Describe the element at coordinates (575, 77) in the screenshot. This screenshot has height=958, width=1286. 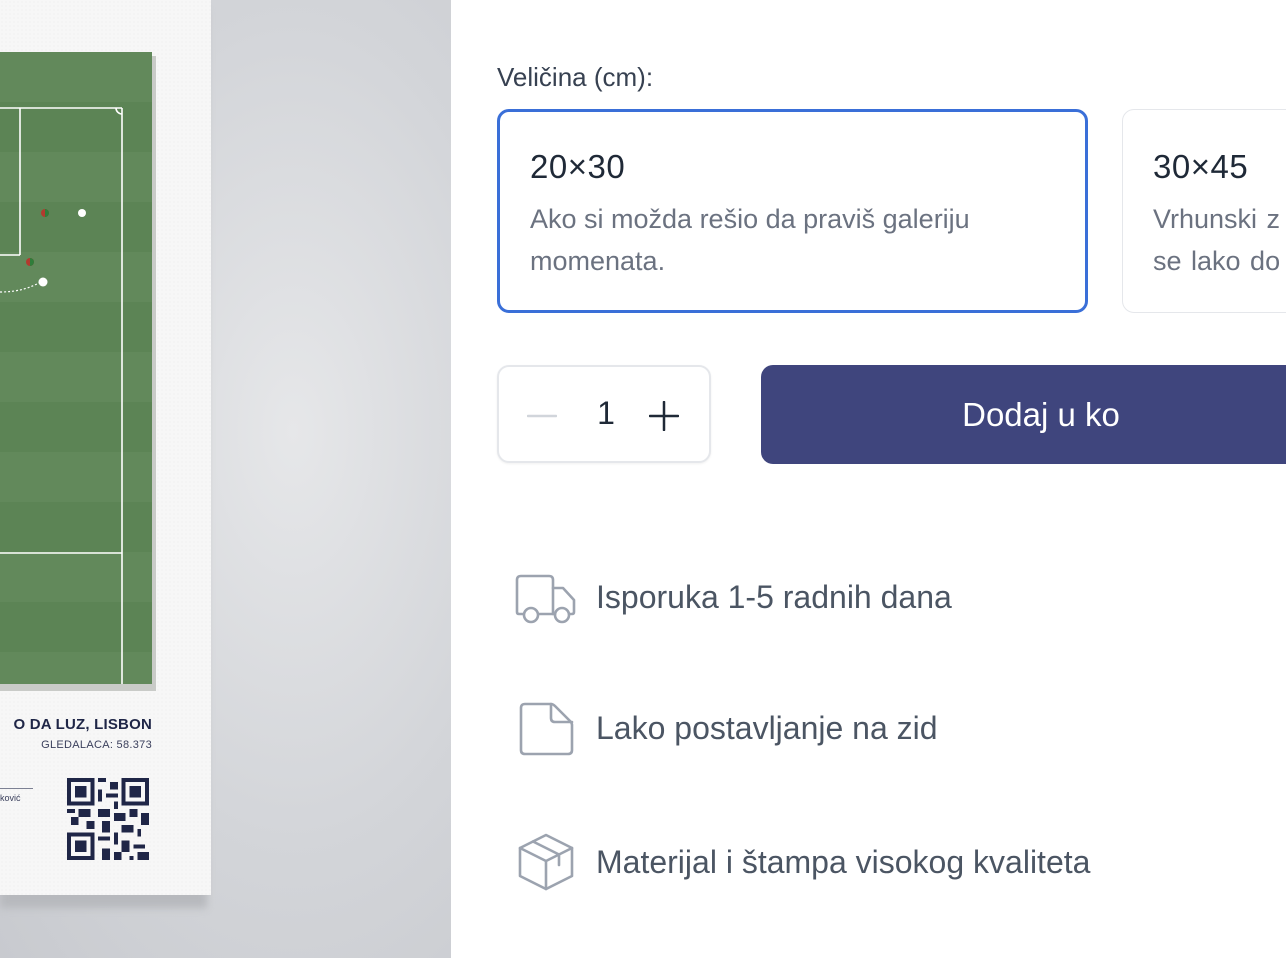
I see `size-label: Veličina (cm):` at that location.